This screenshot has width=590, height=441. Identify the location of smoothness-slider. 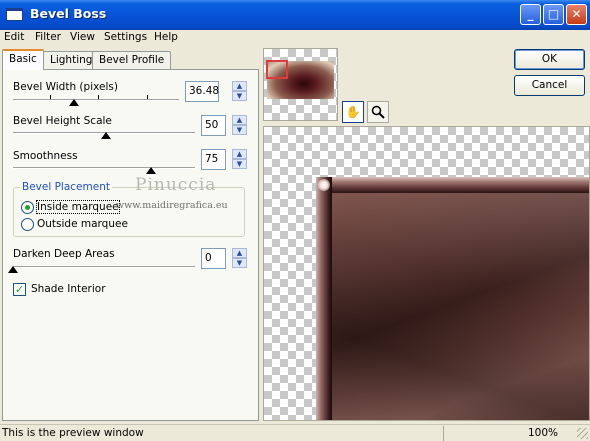
(104, 168).